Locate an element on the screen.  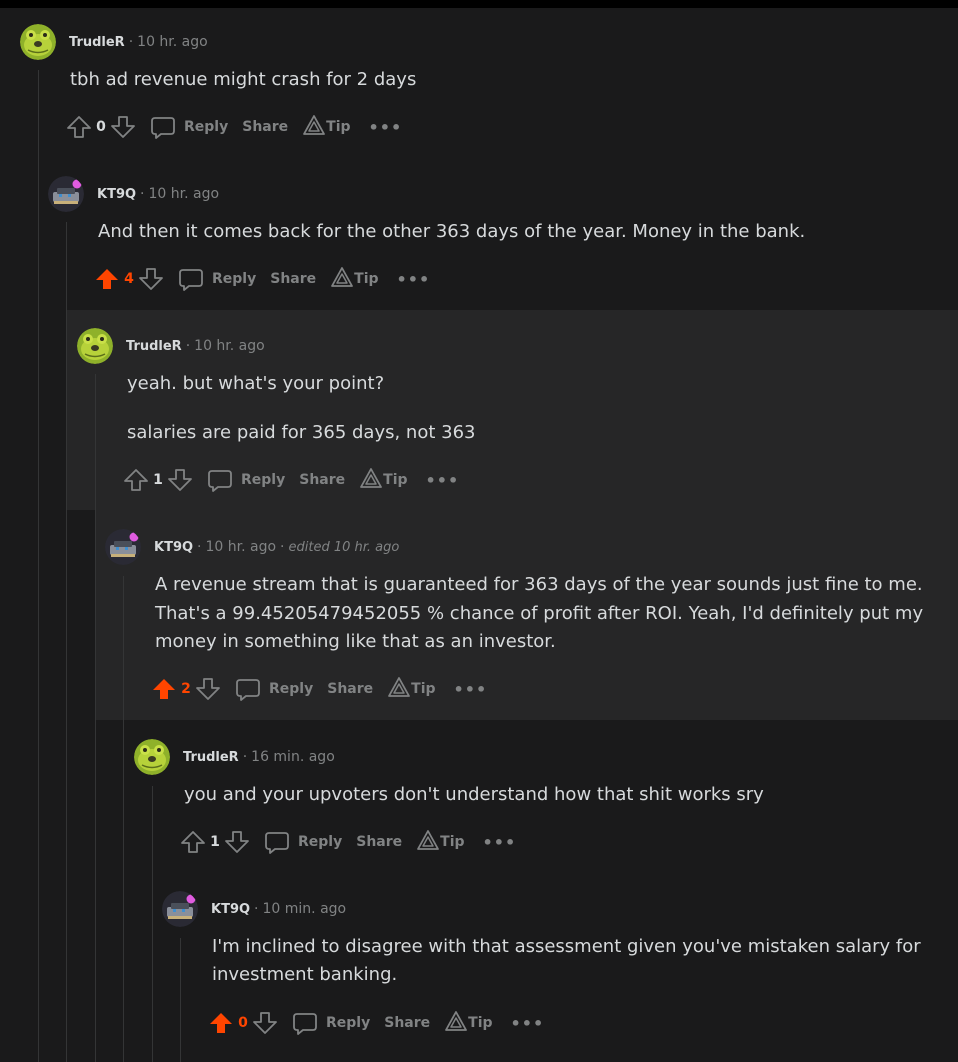
comment-meta: KT9Q · 10 hr. ago is located at coordinates (158, 194).